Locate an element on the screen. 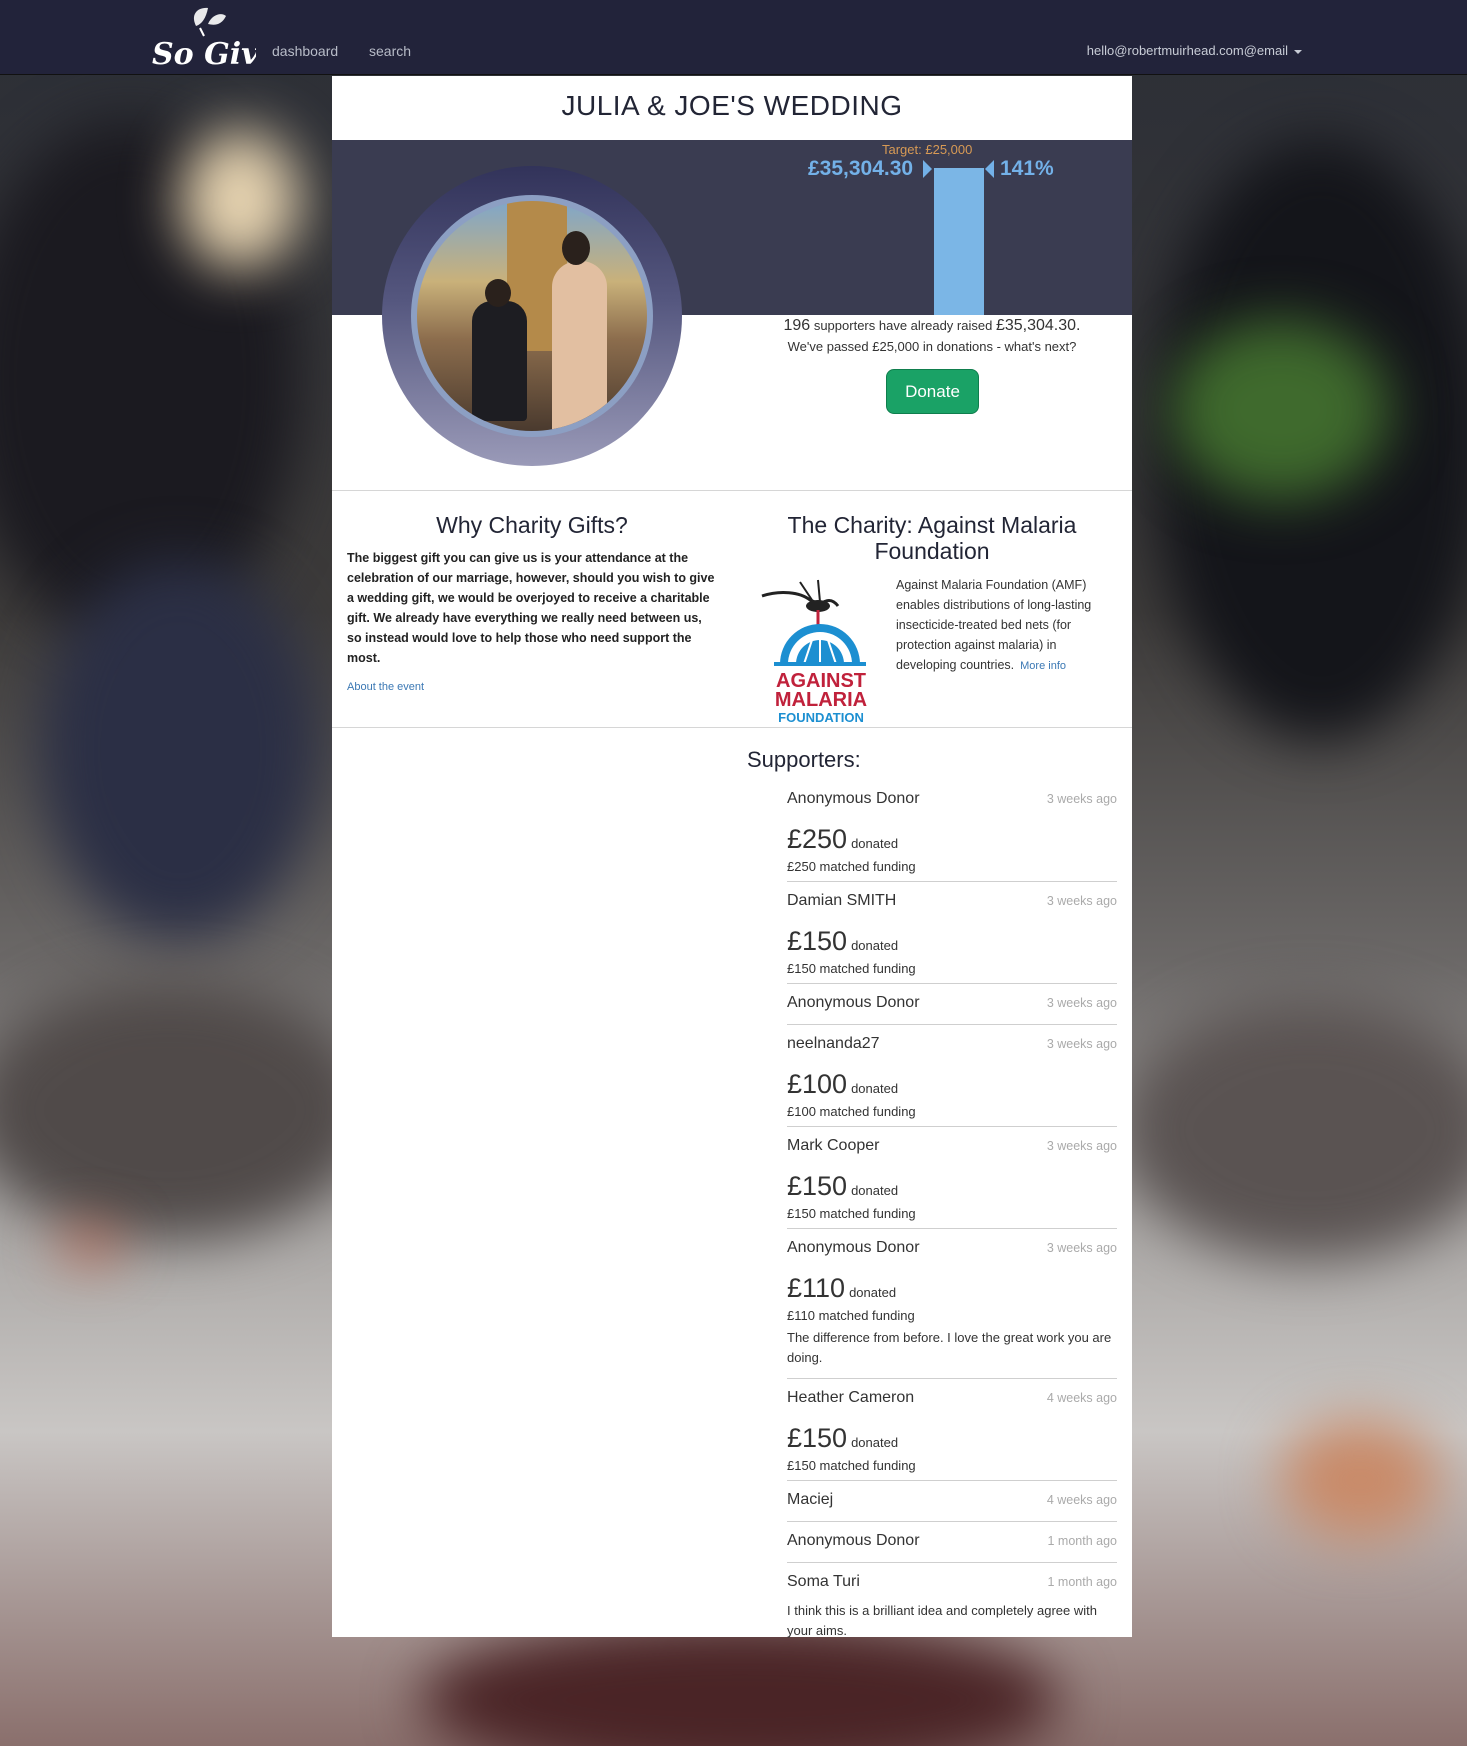 The width and height of the screenshot is (1467, 1746). chevron-down-icon is located at coordinates (1298, 51).